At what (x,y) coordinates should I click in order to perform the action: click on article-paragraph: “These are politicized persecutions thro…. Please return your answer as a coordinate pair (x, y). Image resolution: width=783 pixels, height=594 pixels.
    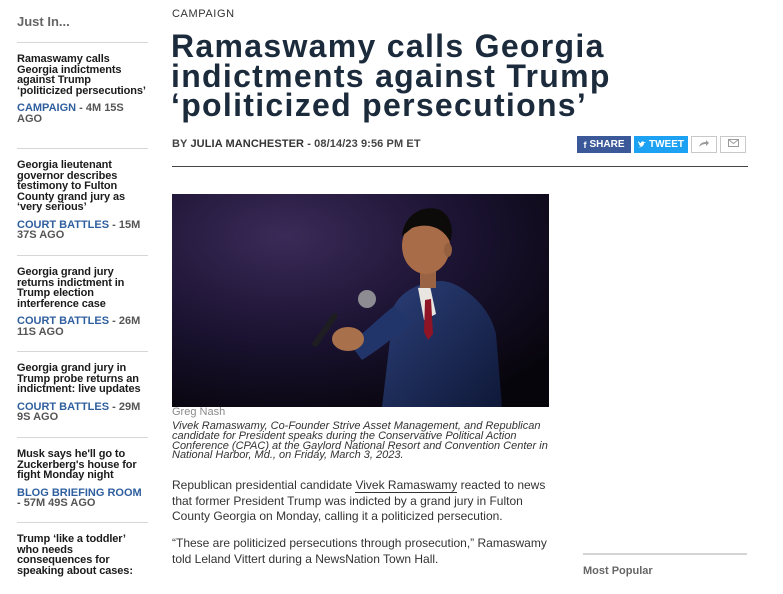
    Looking at the image, I should click on (359, 551).